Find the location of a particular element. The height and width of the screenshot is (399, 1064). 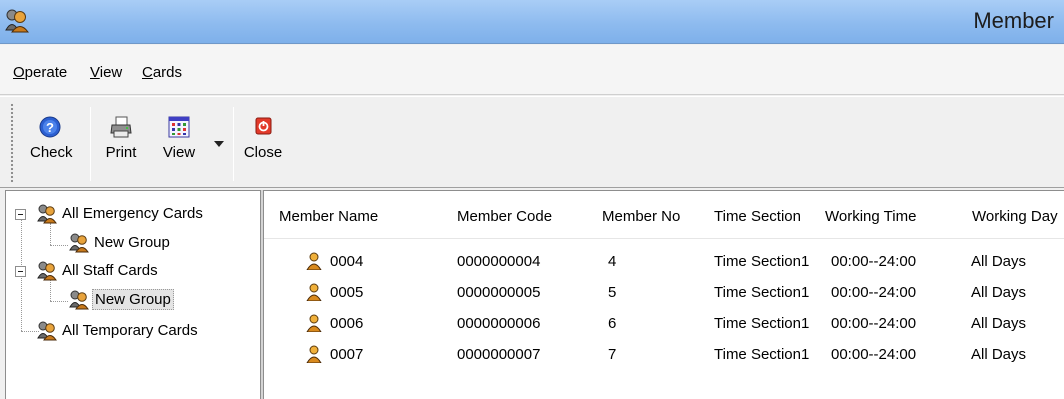

tree-node-new-group: New Group is located at coordinates (120, 243).